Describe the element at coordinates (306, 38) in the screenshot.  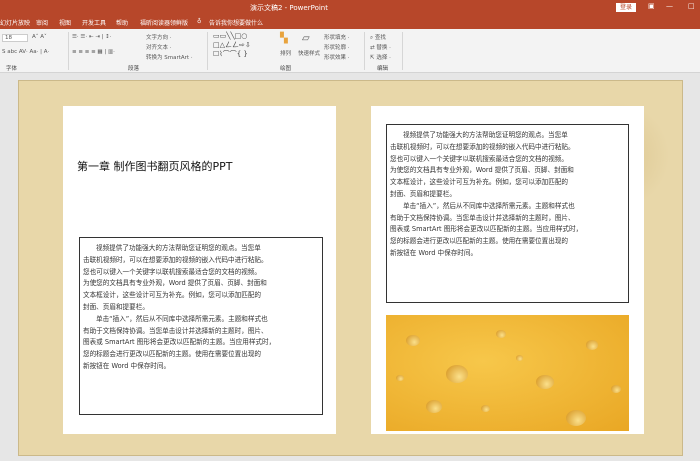
I see `quick-styles-icon: ▱` at that location.